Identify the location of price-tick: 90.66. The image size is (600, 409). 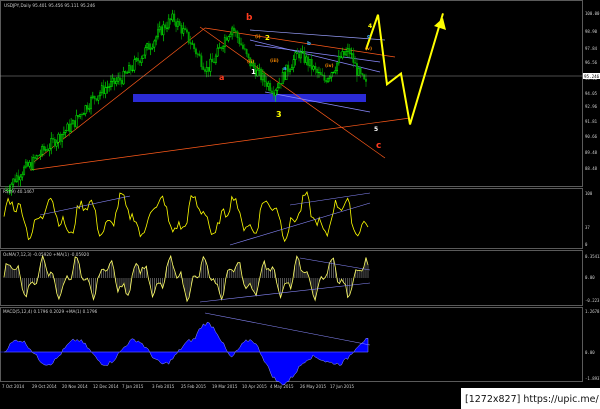
(591, 136).